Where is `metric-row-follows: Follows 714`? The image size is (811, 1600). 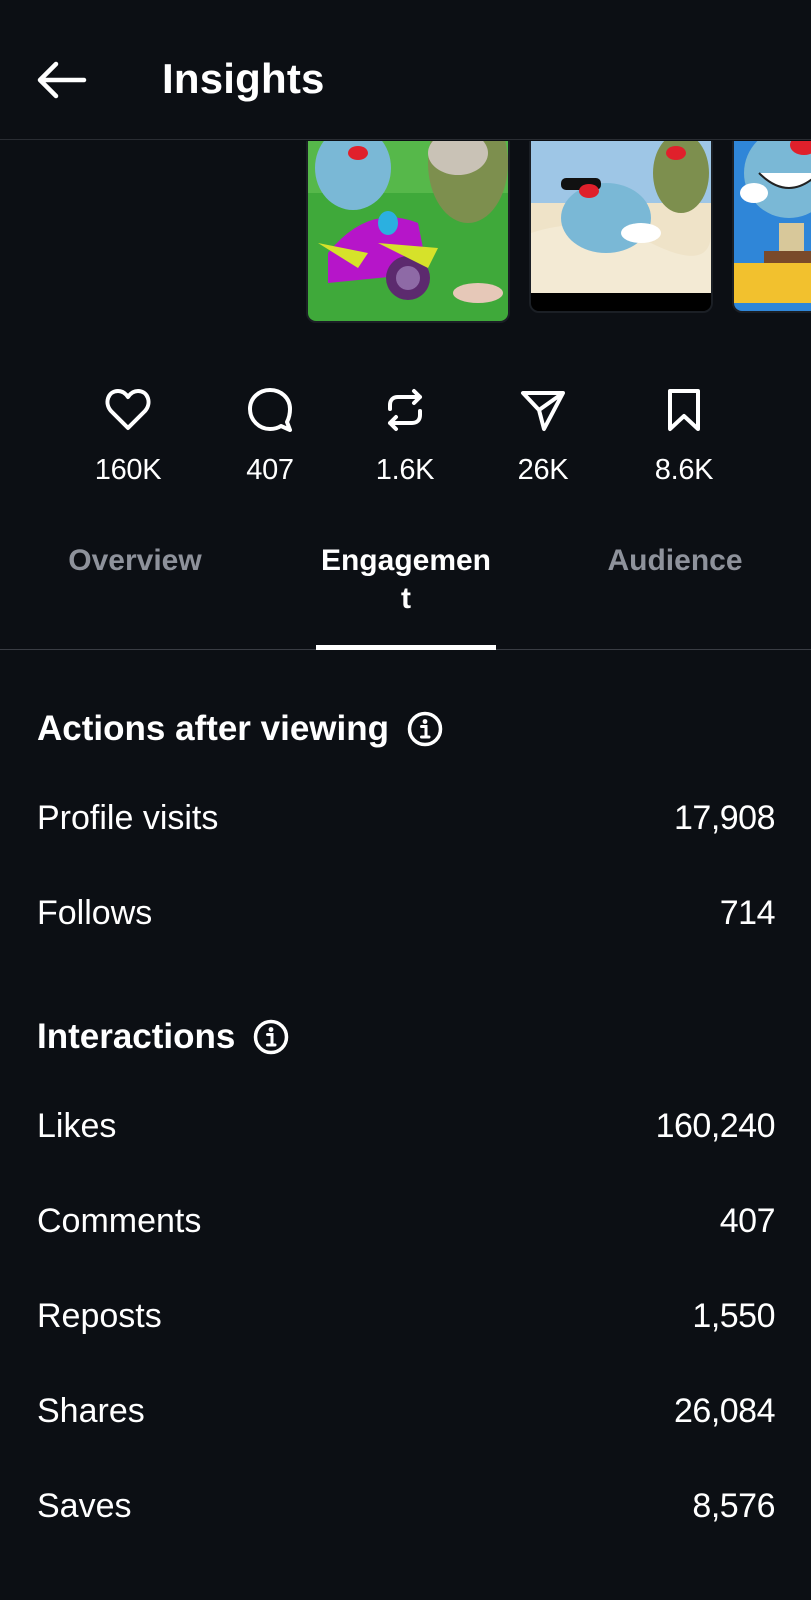
metric-row-follows: Follows 714 is located at coordinates (406, 913).